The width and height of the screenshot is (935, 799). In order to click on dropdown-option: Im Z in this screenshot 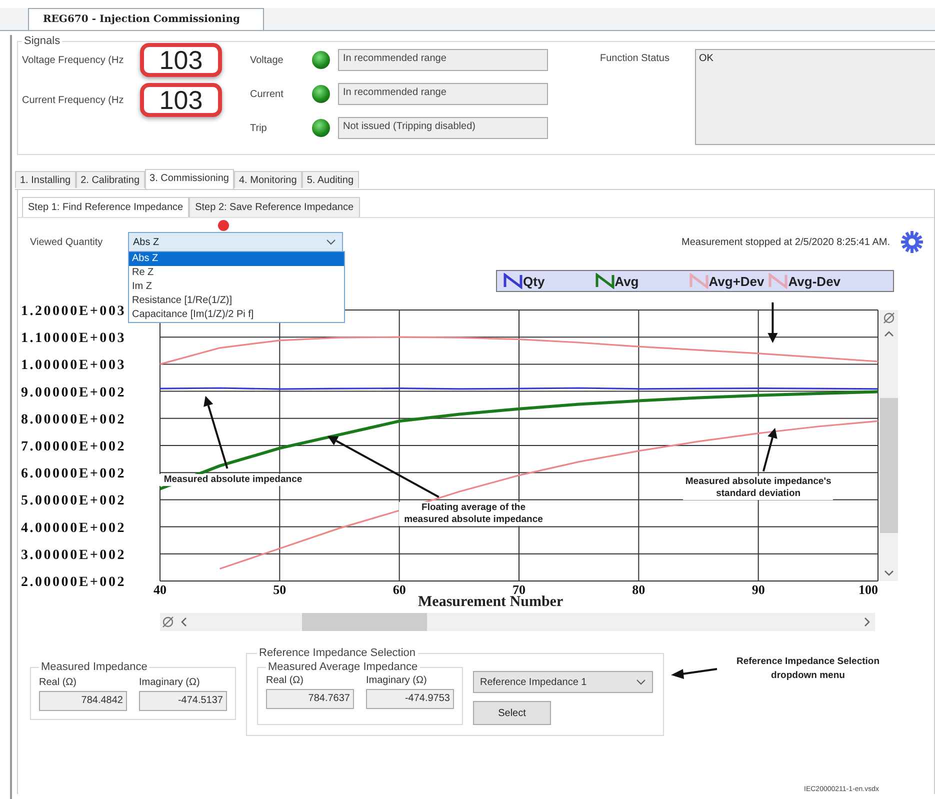, I will do `click(236, 287)`.